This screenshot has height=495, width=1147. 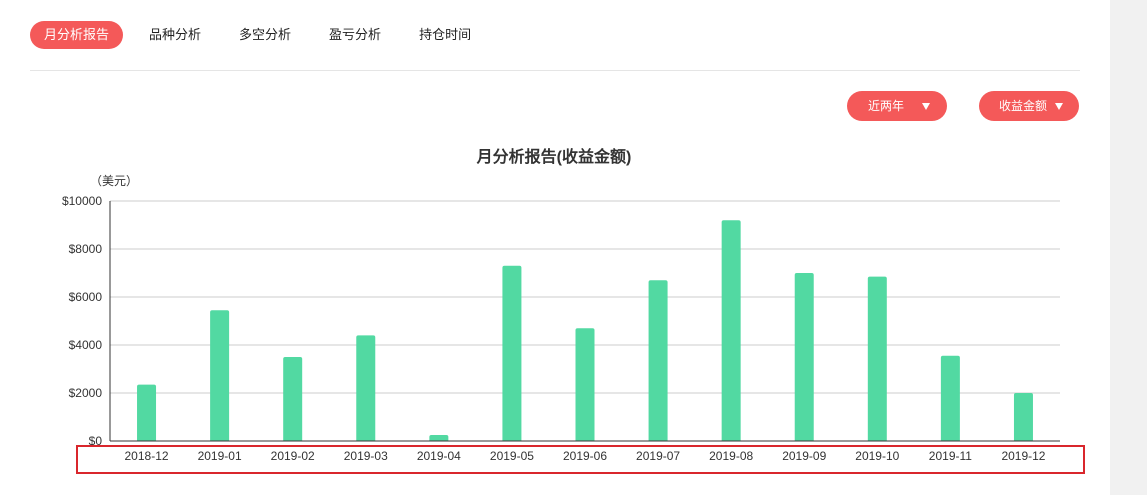 I want to click on y-tick-label: $4000, so click(x=86, y=345).